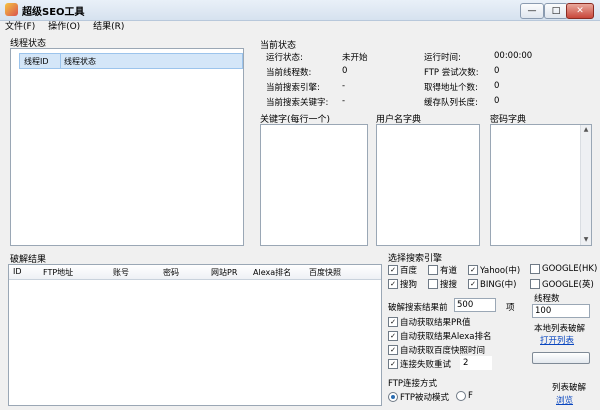 The height and width of the screenshot is (410, 600). I want to click on col-ftp-address: FTP地址, so click(58, 272).